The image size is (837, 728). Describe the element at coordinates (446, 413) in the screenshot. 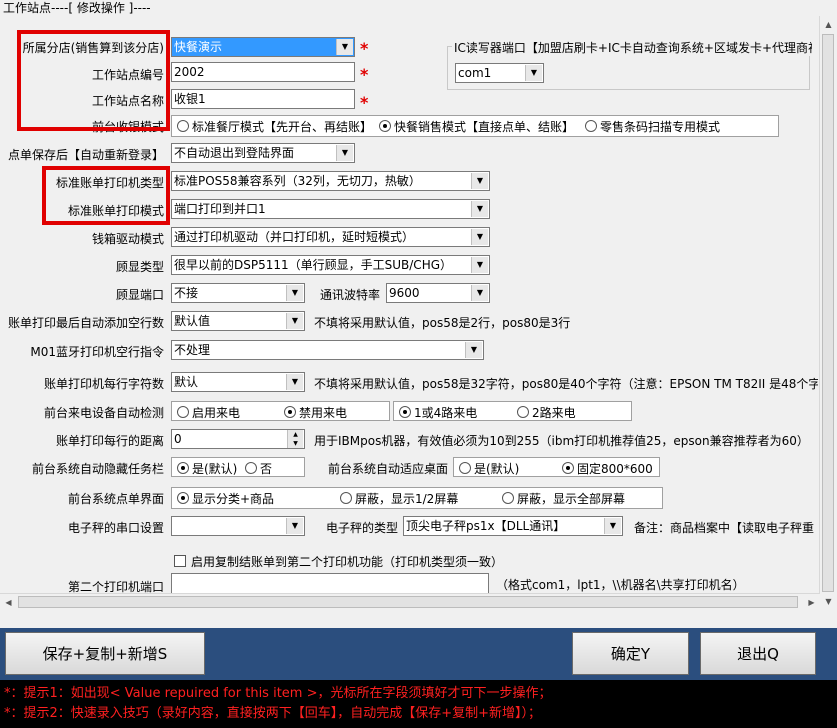

I see `caller-port-label: 1或4路来电` at that location.